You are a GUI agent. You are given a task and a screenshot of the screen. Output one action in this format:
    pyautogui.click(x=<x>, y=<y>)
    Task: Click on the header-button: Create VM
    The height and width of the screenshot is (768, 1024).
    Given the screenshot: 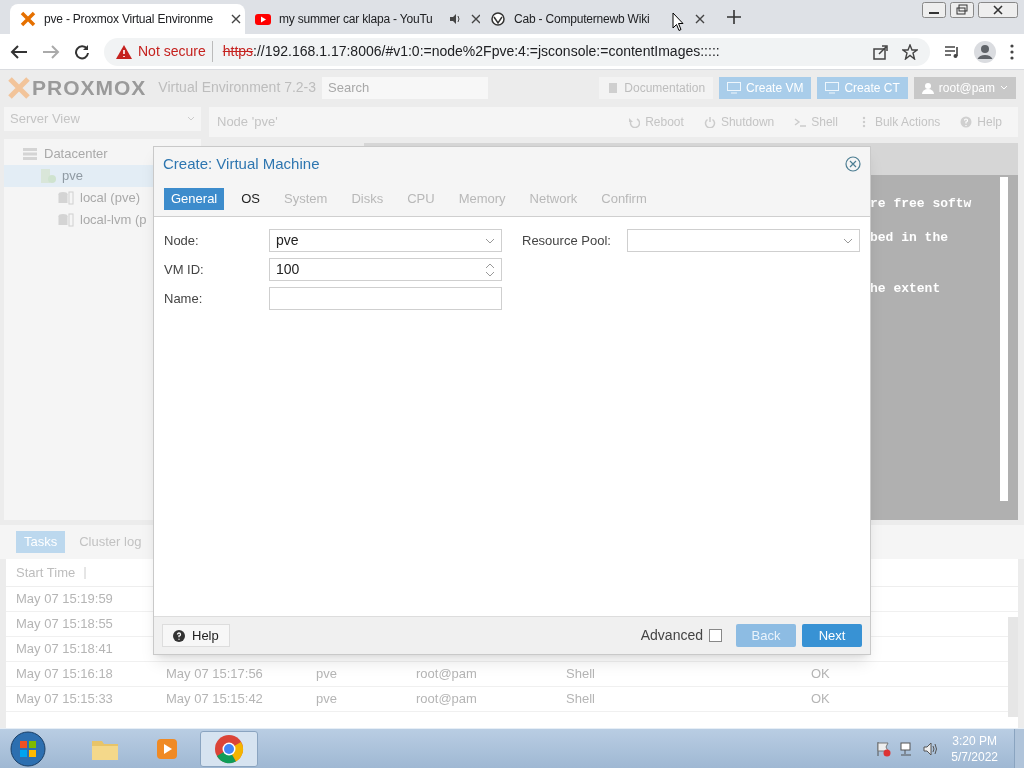 What is the action you would take?
    pyautogui.click(x=765, y=87)
    